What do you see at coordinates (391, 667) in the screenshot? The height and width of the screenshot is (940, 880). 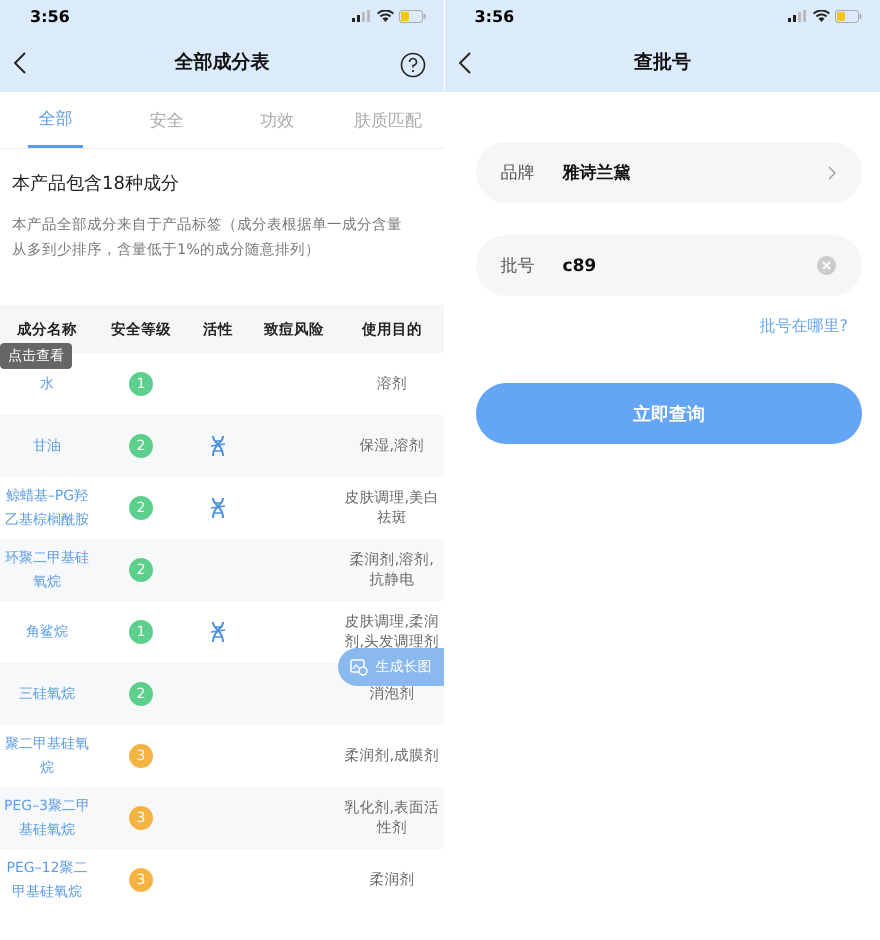 I see `generate-image-button: 生成长图` at bounding box center [391, 667].